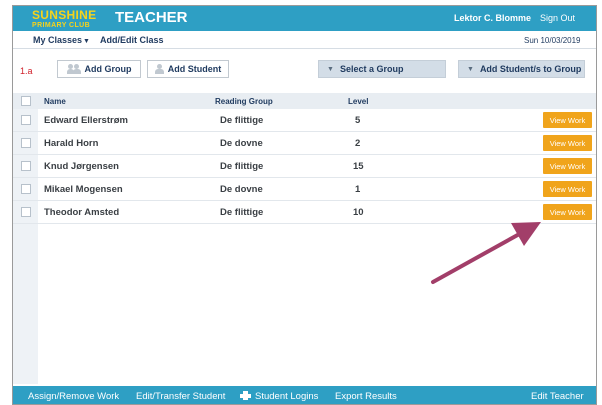 Image resolution: width=602 pixels, height=405 pixels. I want to click on annotation-arrow, so click(486, 253).